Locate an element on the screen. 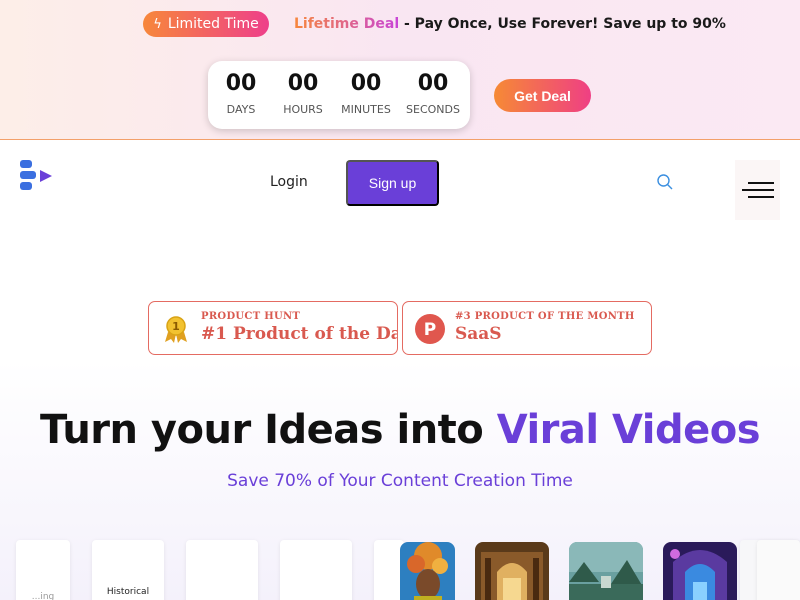  logo-icon is located at coordinates (36, 176).